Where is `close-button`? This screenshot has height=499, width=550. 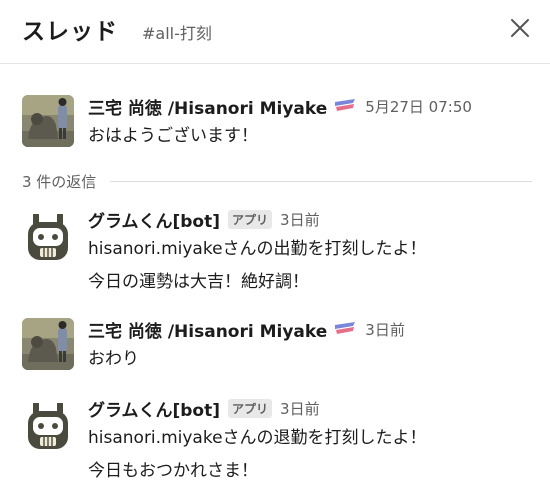 close-button is located at coordinates (520, 28).